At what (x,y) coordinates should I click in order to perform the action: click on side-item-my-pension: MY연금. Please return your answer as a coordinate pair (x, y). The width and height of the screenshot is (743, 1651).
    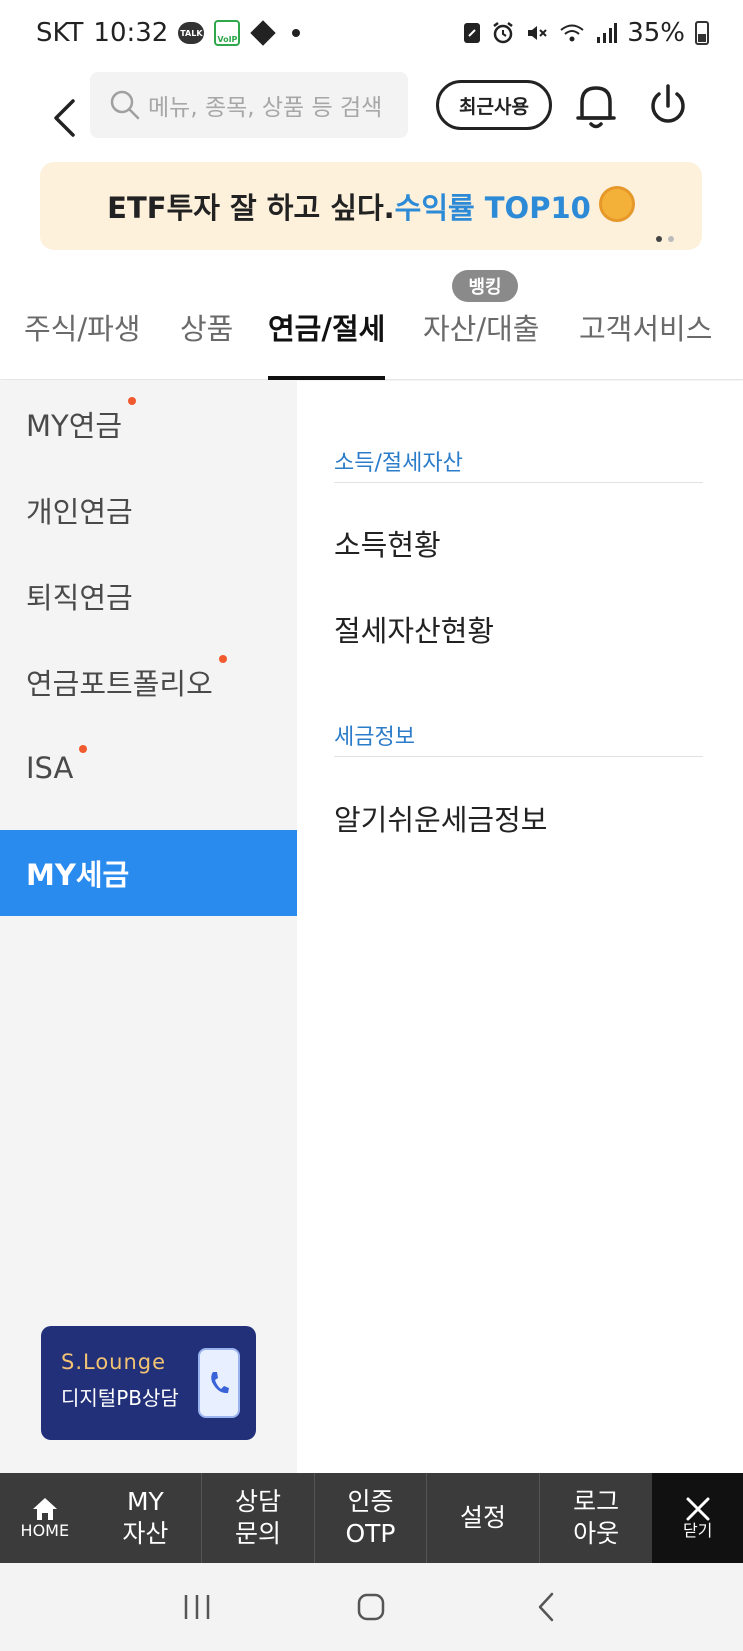
    Looking at the image, I should click on (148, 424).